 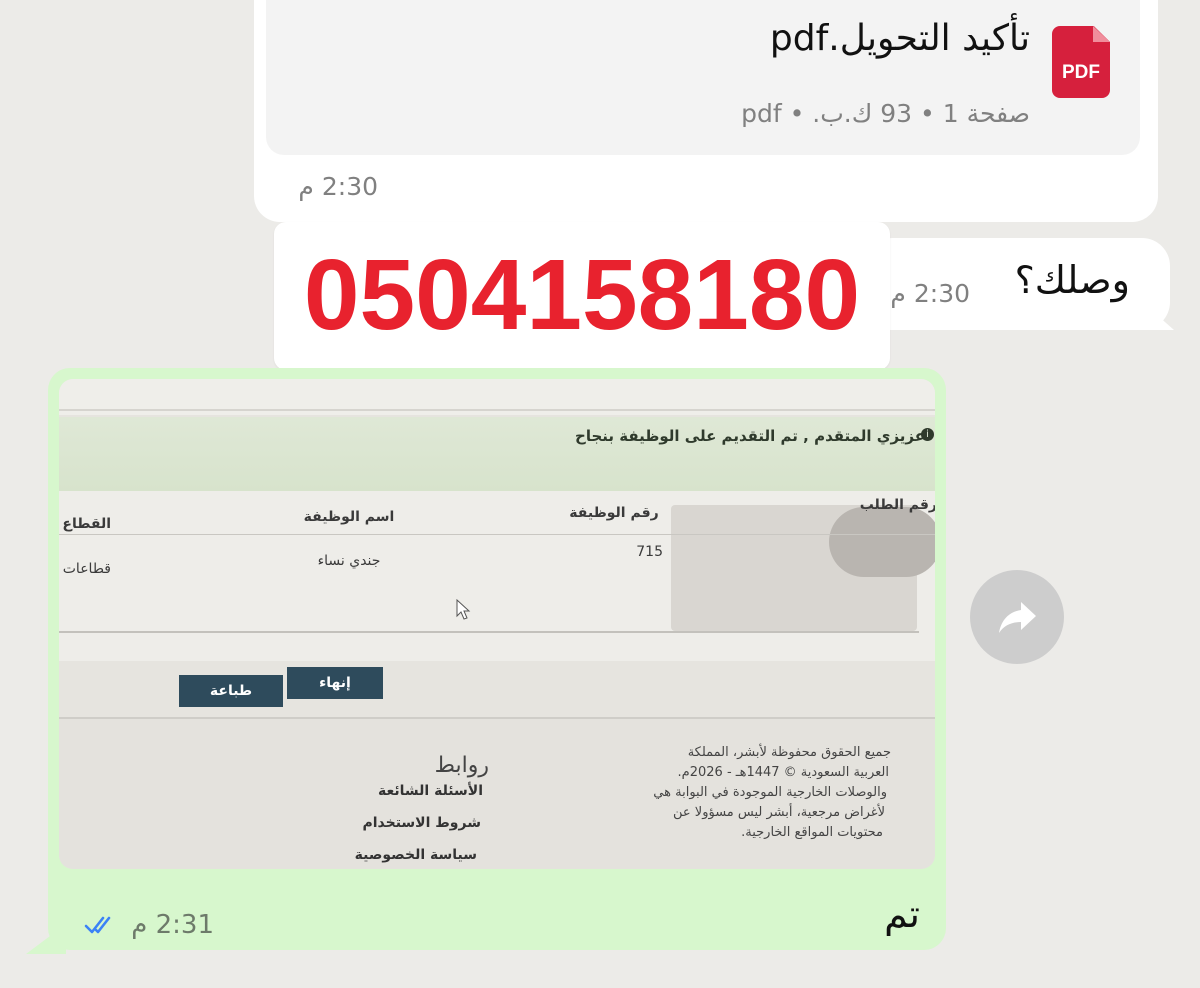 I want to click on photo-print-button: طباعة, so click(x=231, y=691).